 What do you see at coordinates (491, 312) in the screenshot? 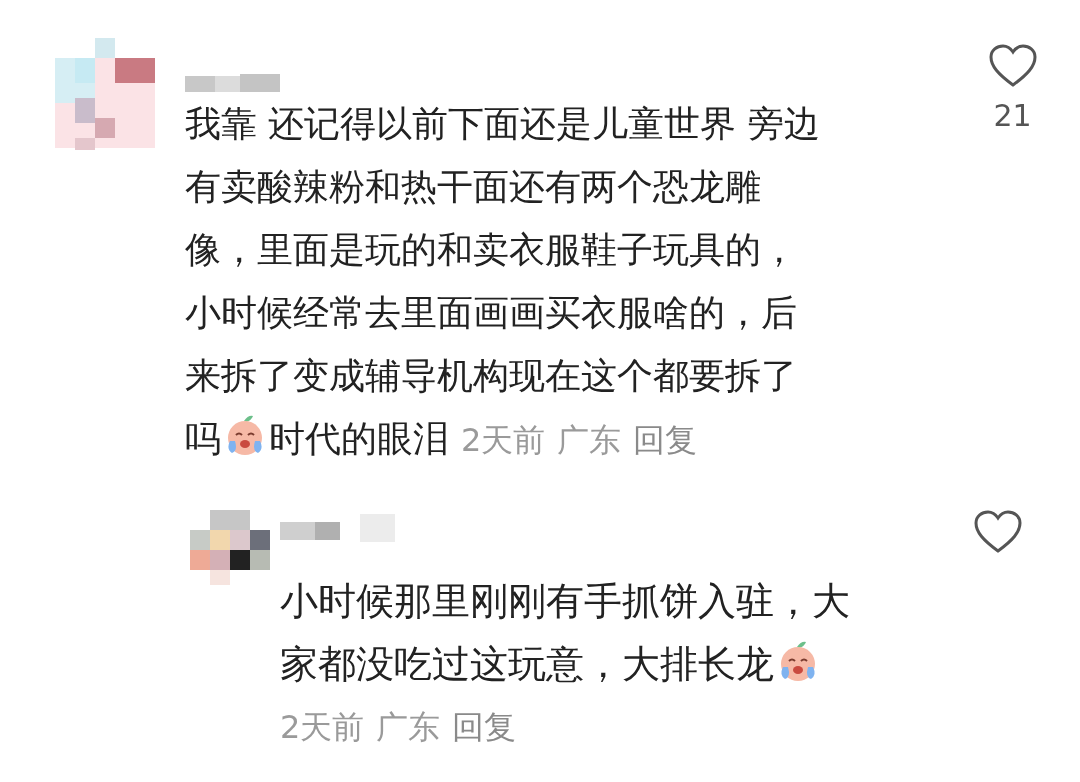
I see `comment-line: 小时候经常去里面画画买衣服啥的，后` at bounding box center [491, 312].